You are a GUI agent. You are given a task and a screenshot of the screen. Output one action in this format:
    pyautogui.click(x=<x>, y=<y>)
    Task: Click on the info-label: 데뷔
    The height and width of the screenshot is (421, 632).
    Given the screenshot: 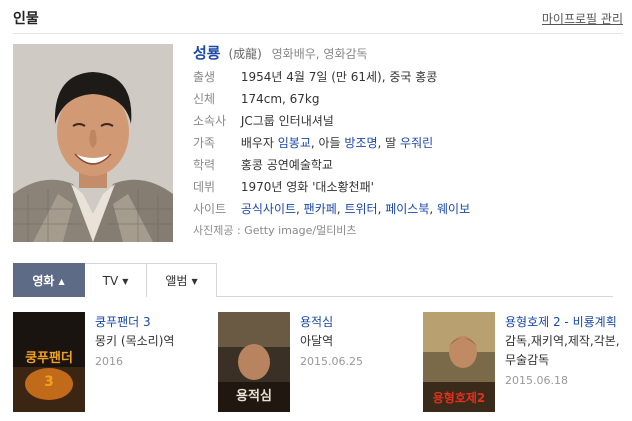 What is the action you would take?
    pyautogui.click(x=204, y=187)
    